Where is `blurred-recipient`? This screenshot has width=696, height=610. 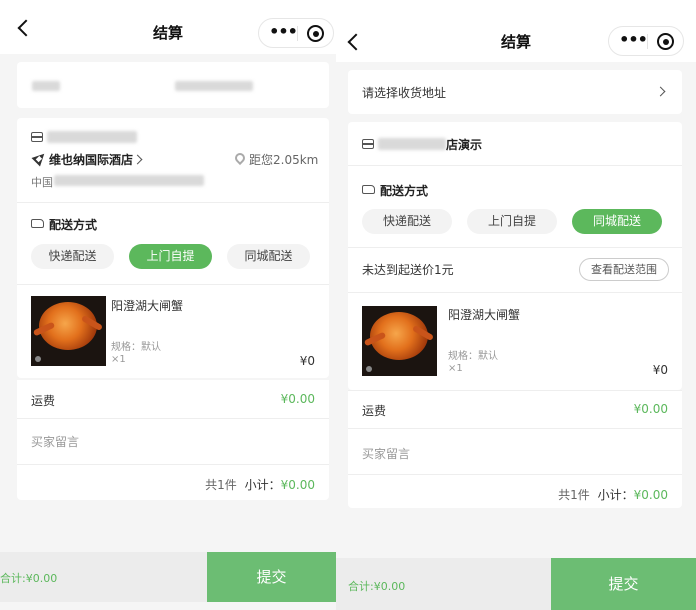
blurred-recipient is located at coordinates (46, 86).